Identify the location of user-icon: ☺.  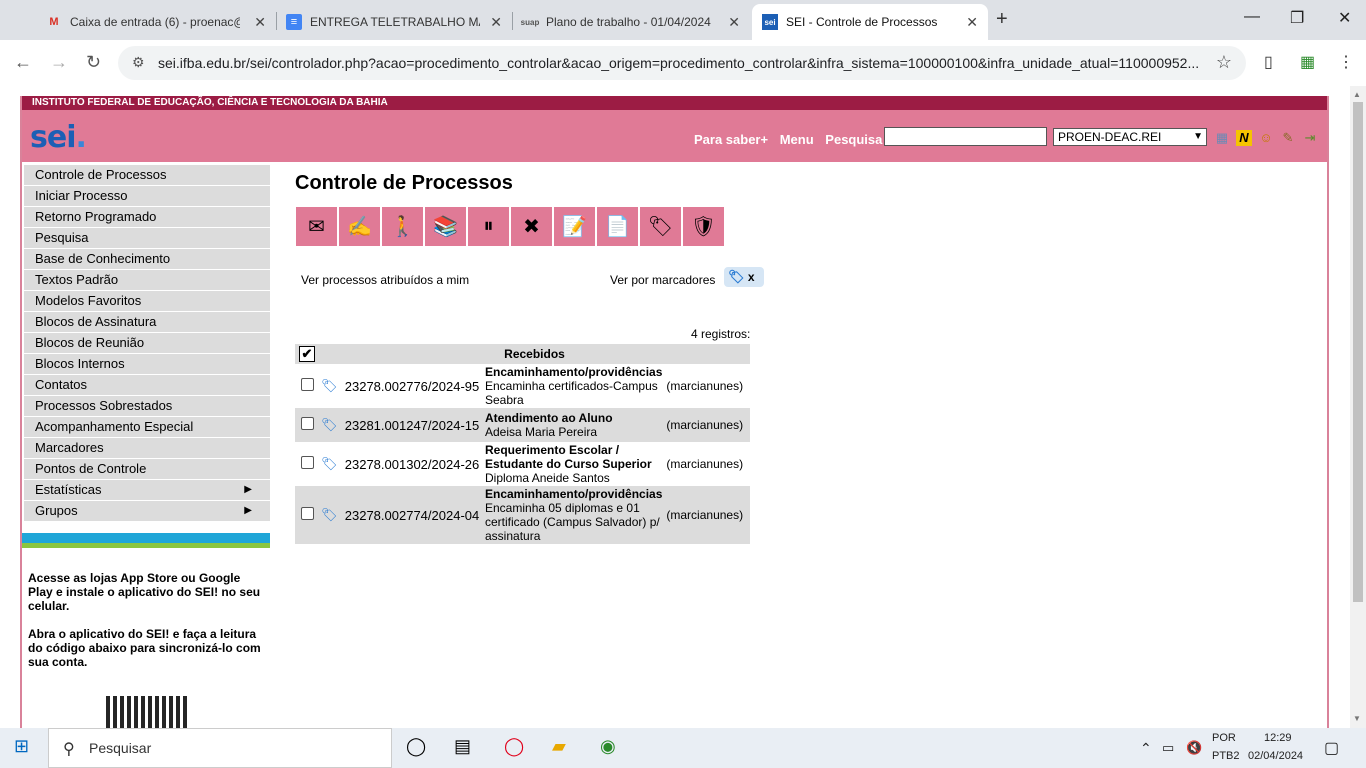
(1266, 138).